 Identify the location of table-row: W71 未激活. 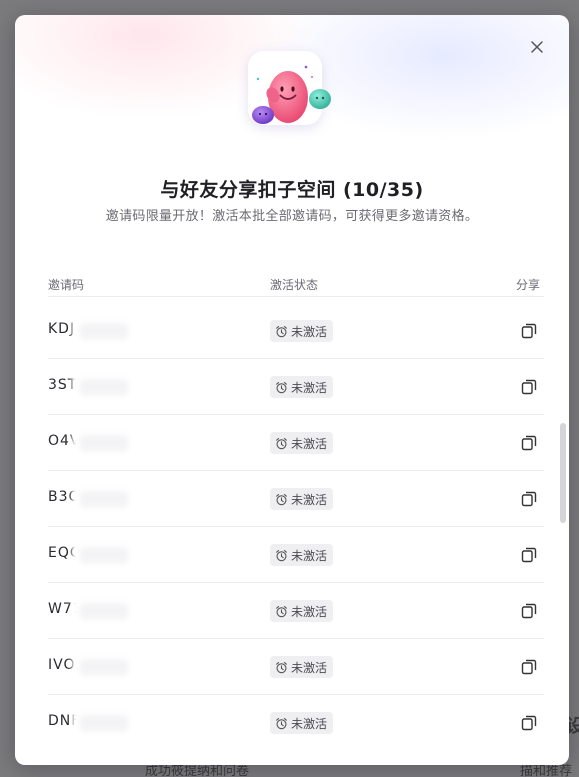
(296, 611).